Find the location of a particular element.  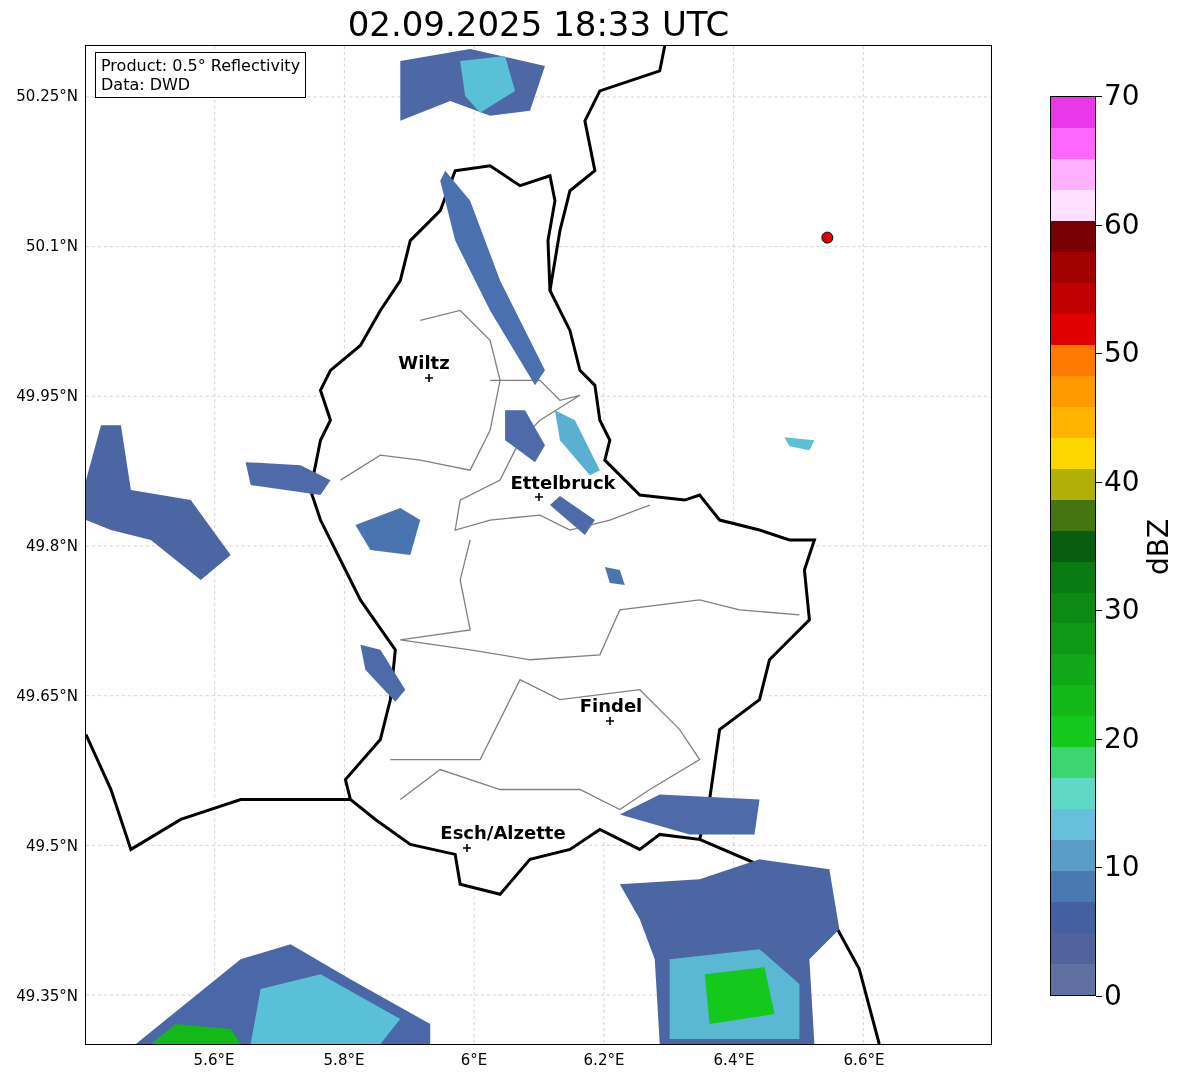

city-label: Ettelbruck is located at coordinates (563, 482).